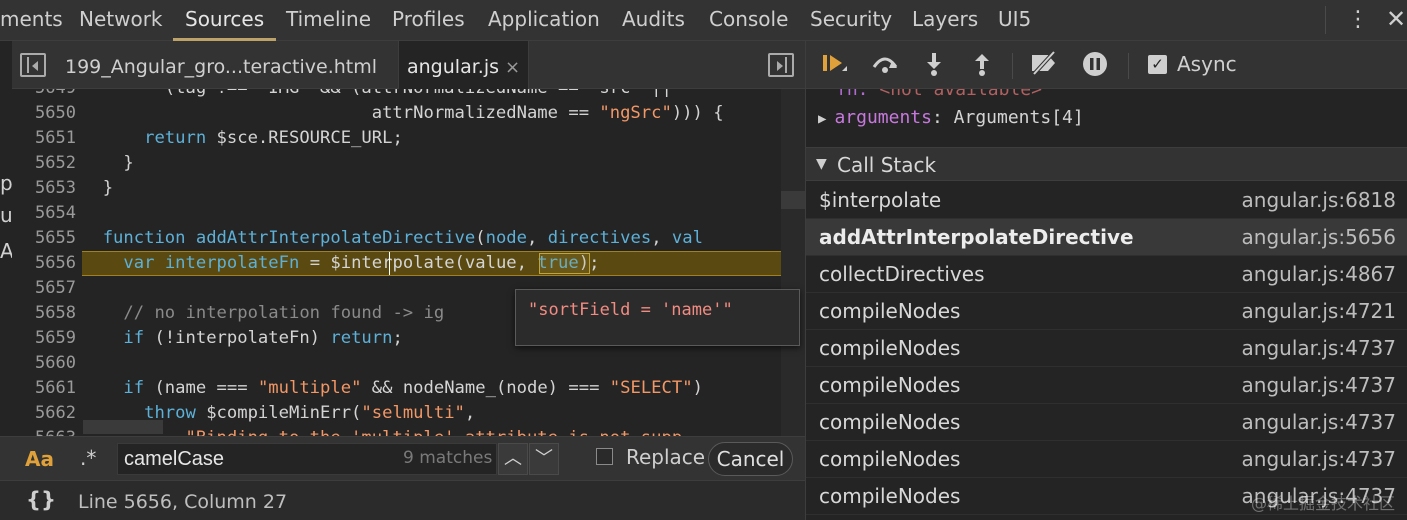  I want to click on line-number: 5660, so click(44, 363).